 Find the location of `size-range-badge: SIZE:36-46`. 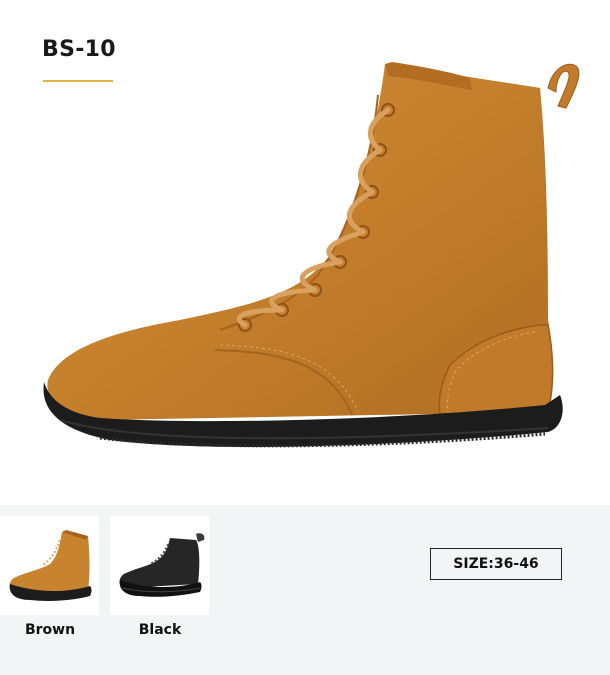

size-range-badge: SIZE:36-46 is located at coordinates (496, 564).